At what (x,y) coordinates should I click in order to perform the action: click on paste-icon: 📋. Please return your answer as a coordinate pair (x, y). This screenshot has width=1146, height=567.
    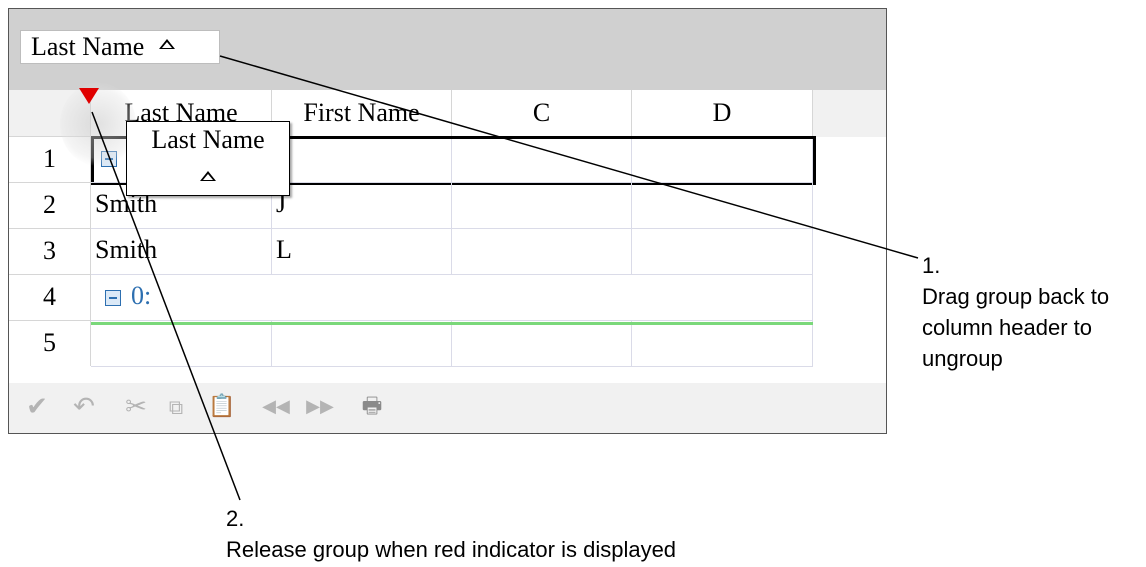
    Looking at the image, I should click on (222, 407).